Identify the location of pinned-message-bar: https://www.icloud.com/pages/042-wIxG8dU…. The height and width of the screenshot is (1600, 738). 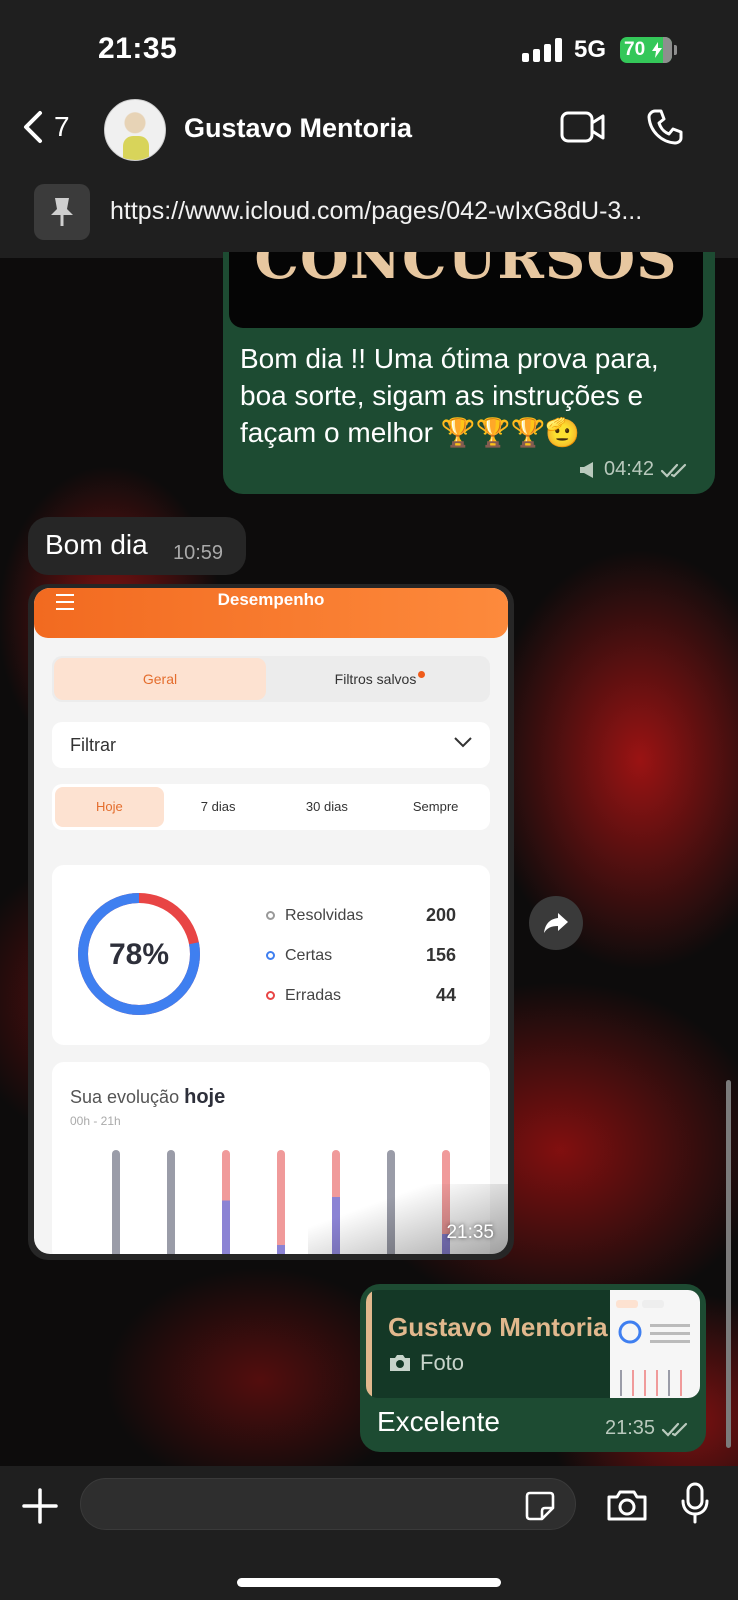
(369, 215).